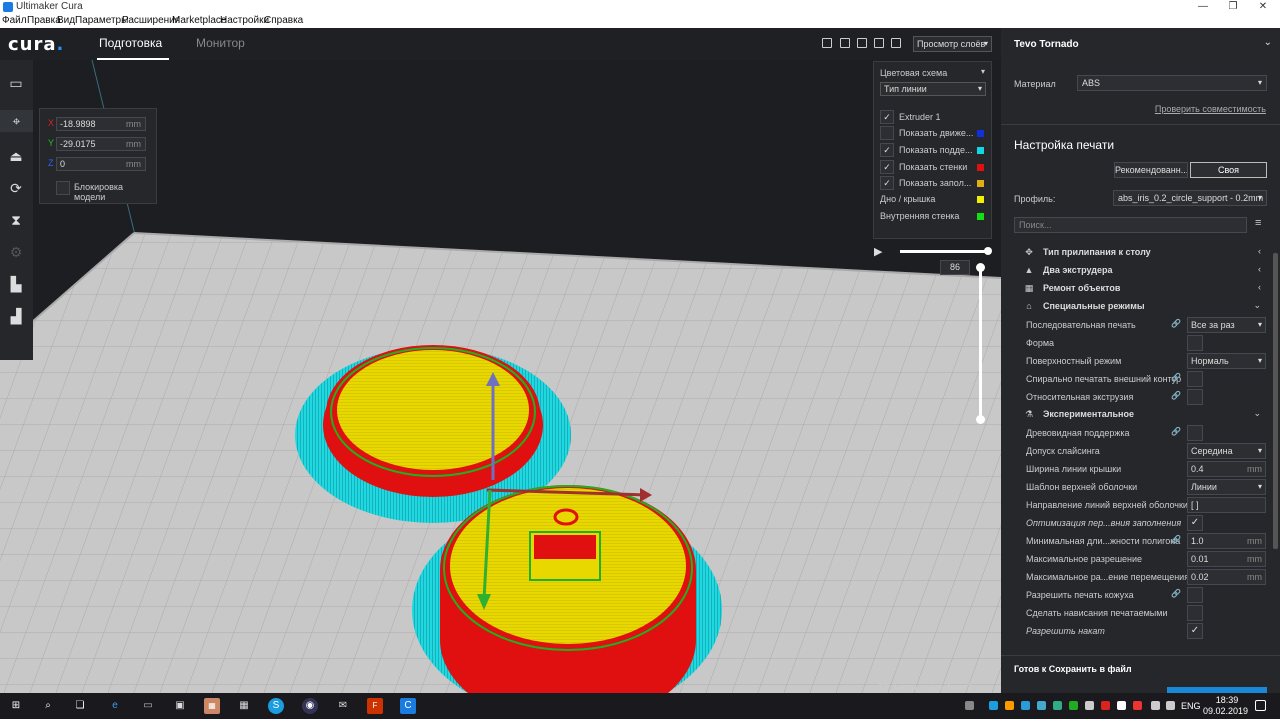 This screenshot has height=719, width=1280. Describe the element at coordinates (1226, 559) in the screenshot. I see `max-resolution-input: 0.01 mm` at that location.